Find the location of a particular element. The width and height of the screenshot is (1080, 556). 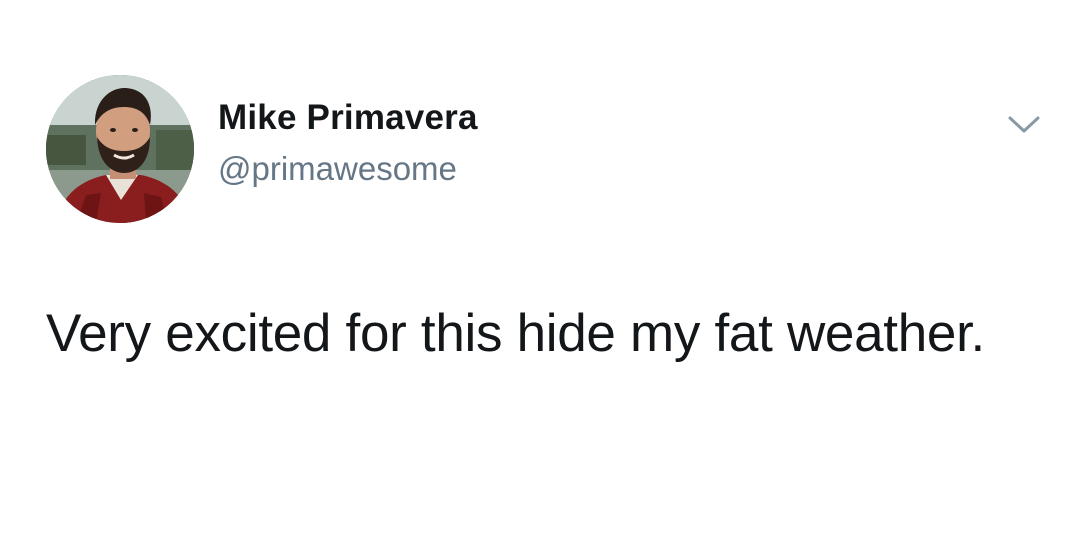

display-name: Mike Primavera is located at coordinates (348, 118).